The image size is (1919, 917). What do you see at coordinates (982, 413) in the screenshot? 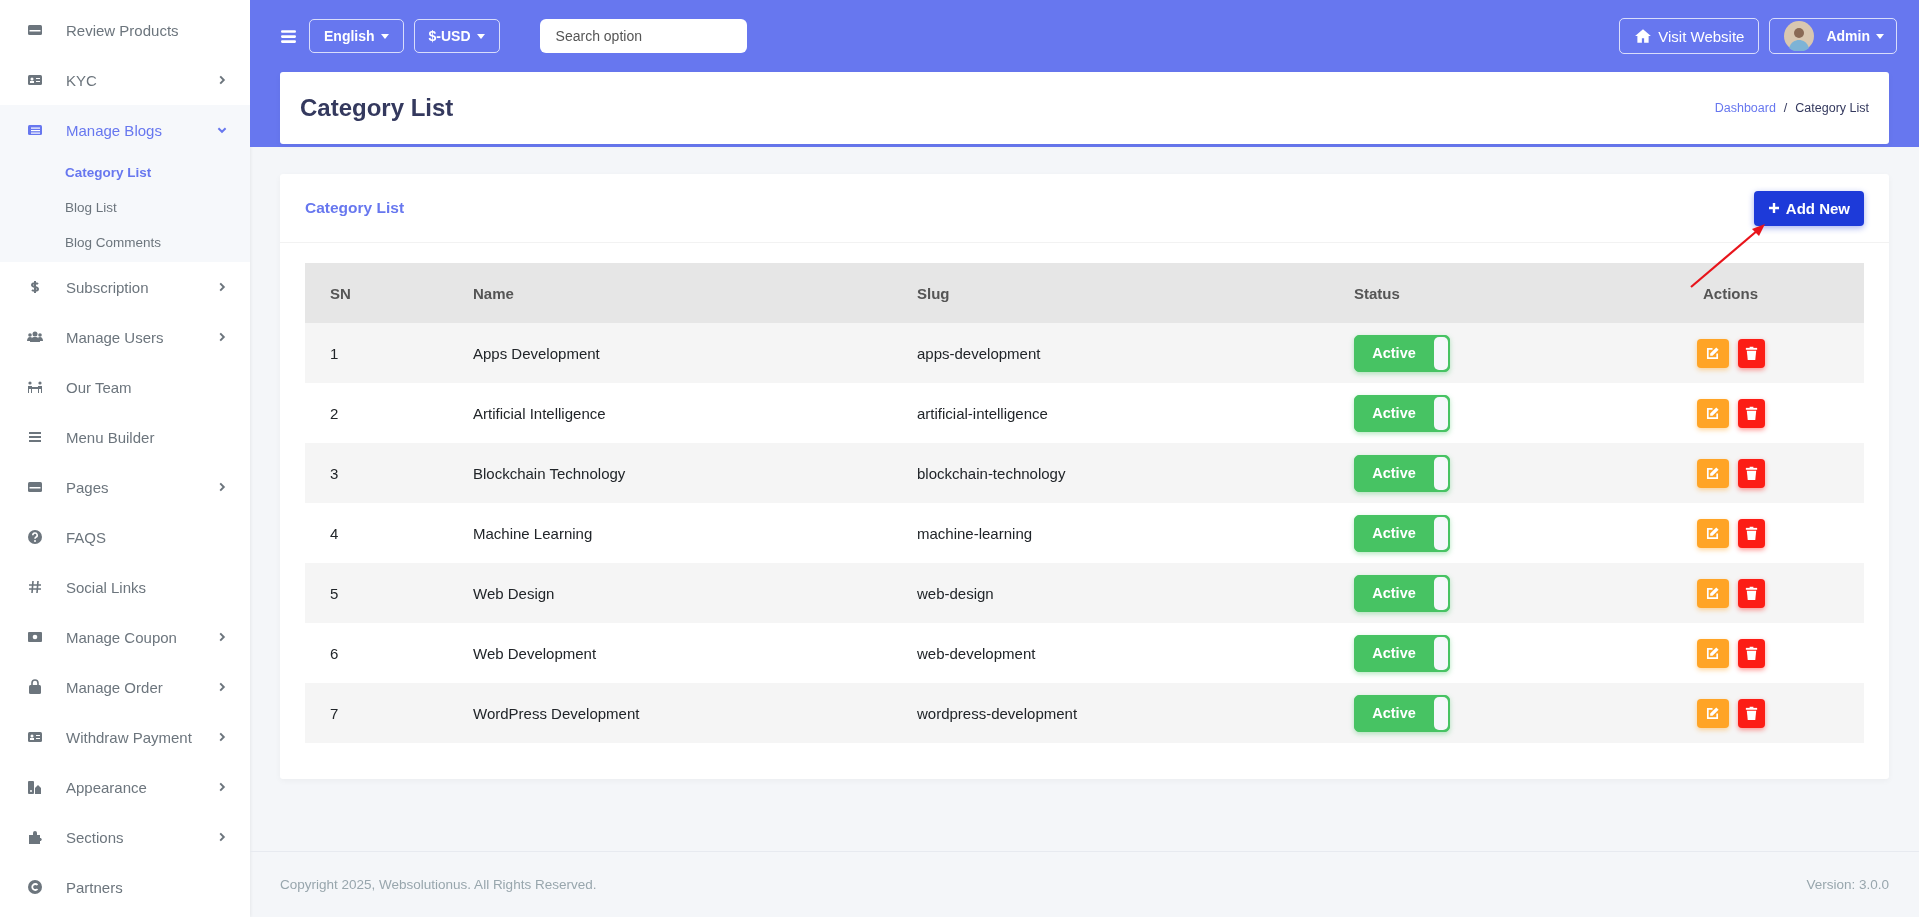
I see `table-cell-text: artificial-intelligence` at bounding box center [982, 413].